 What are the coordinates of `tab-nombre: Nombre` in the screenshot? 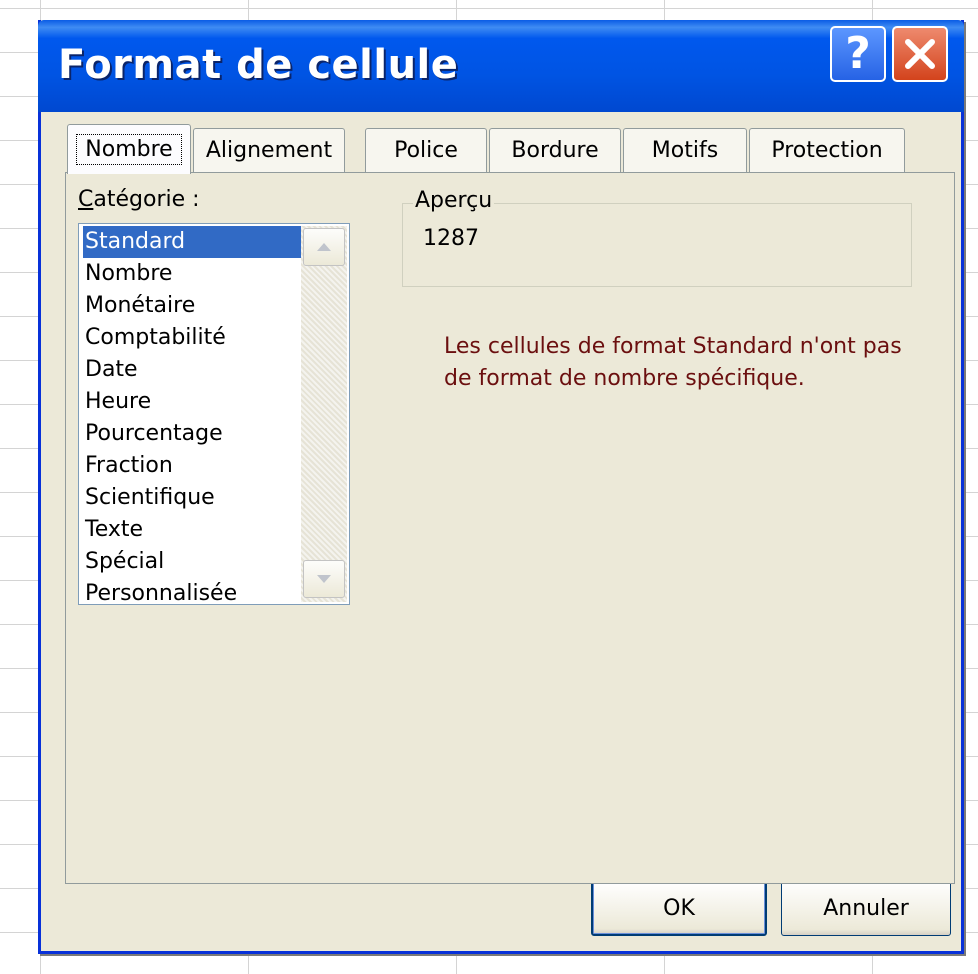 It's located at (129, 149).